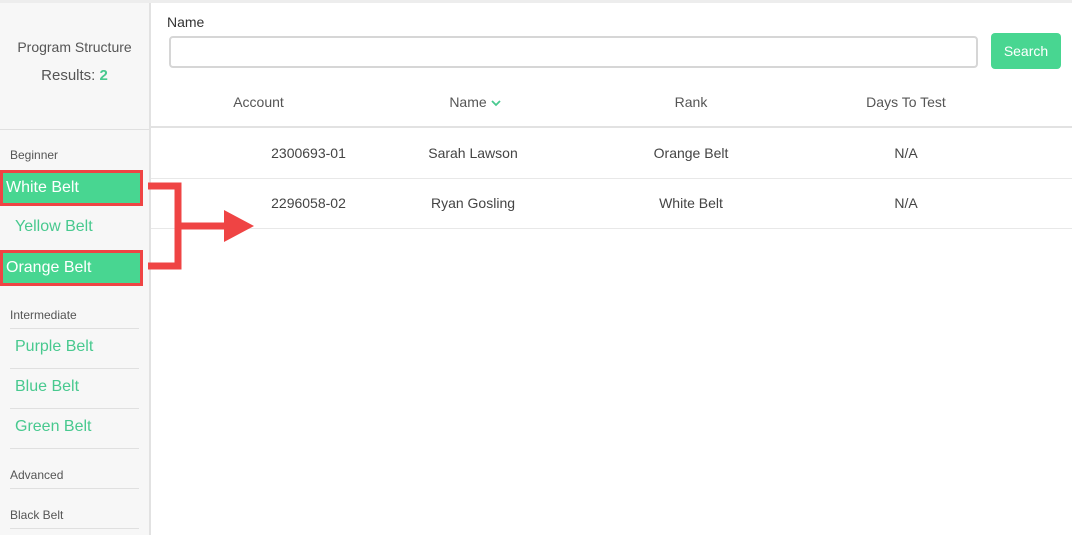  I want to click on cell-name: Ryan Gosling, so click(473, 203).